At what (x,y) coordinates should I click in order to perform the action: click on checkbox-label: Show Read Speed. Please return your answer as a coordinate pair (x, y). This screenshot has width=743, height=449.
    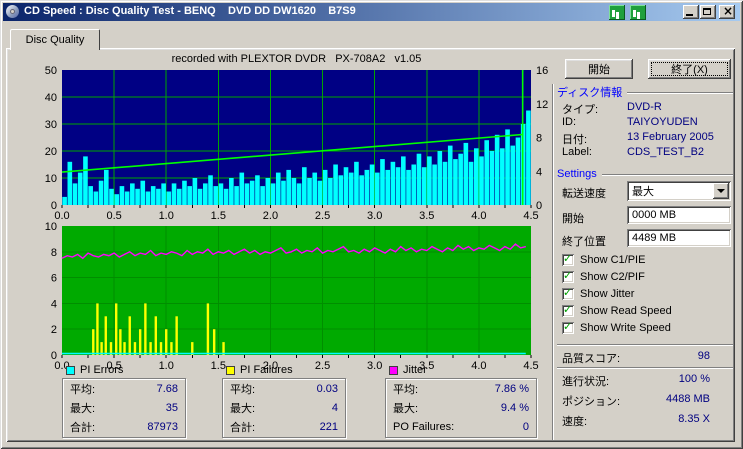
    Looking at the image, I should click on (626, 311).